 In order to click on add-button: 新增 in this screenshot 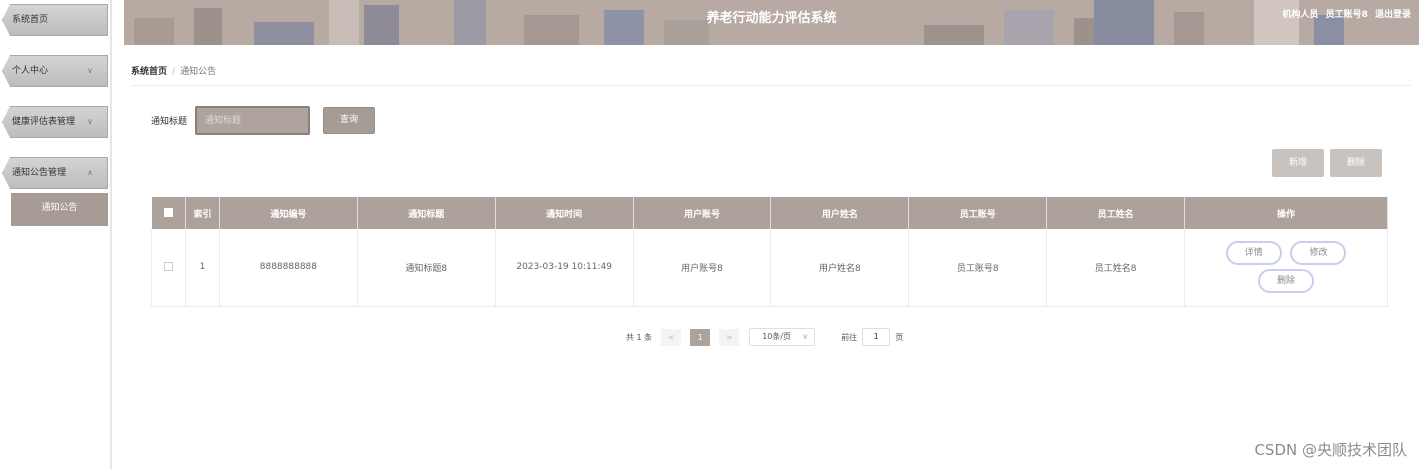, I will do `click(1298, 163)`.